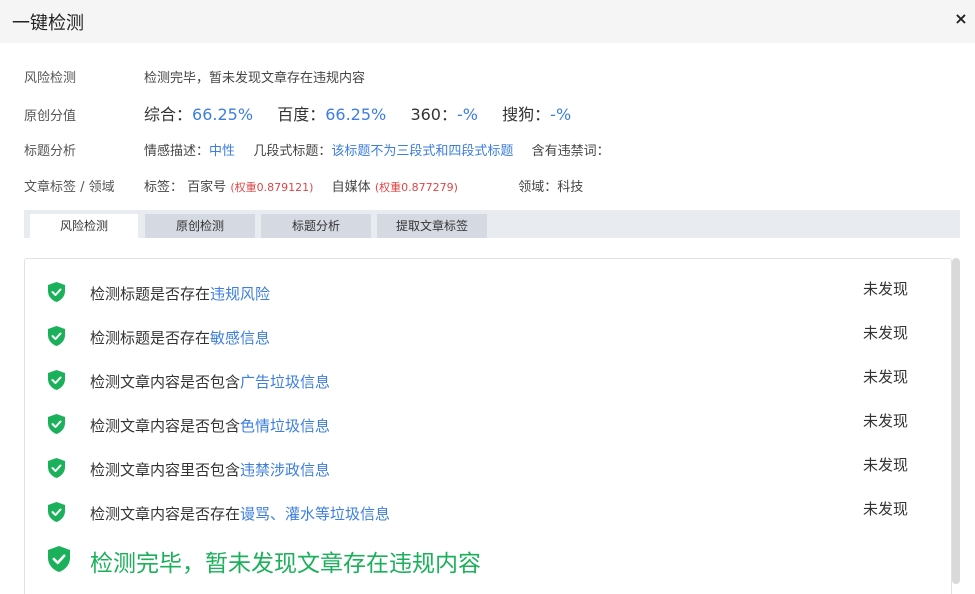  I want to click on tag-weight: (权重0.879121), so click(272, 187).